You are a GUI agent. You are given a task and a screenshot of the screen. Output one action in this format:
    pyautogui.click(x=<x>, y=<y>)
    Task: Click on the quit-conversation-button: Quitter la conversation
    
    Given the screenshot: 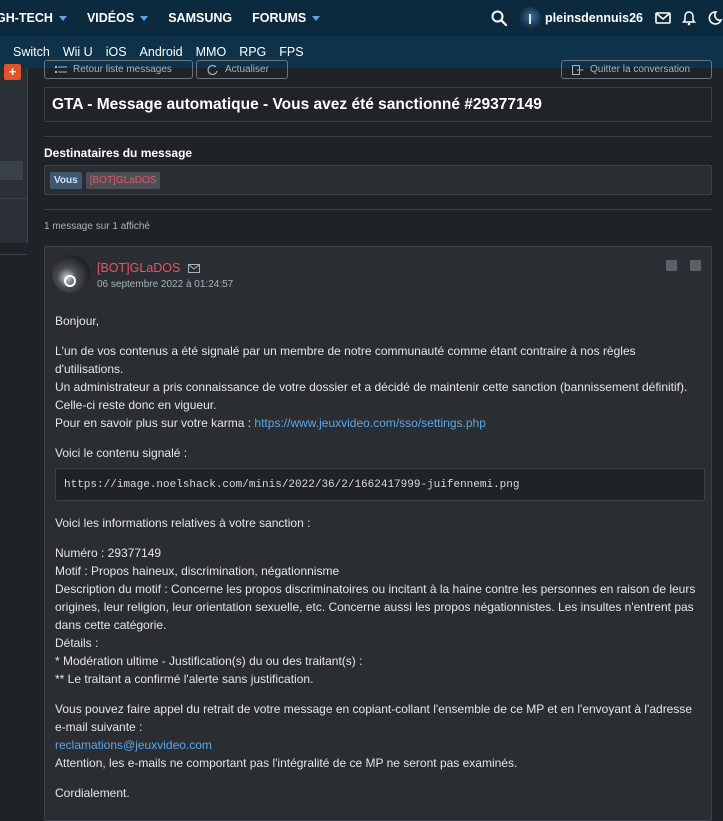 What is the action you would take?
    pyautogui.click(x=636, y=69)
    